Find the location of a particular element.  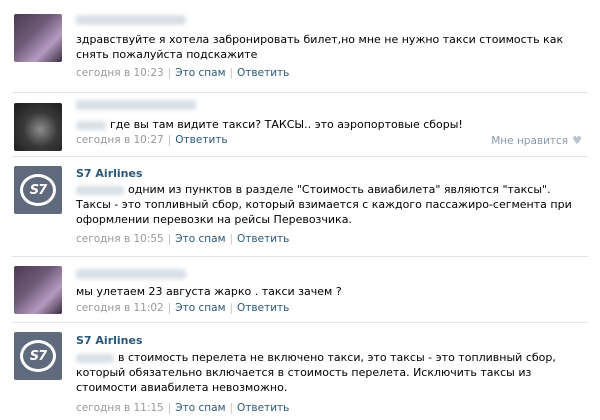

comment-meta: сегодня в 10:27 | Ответить is located at coordinates (152, 140).